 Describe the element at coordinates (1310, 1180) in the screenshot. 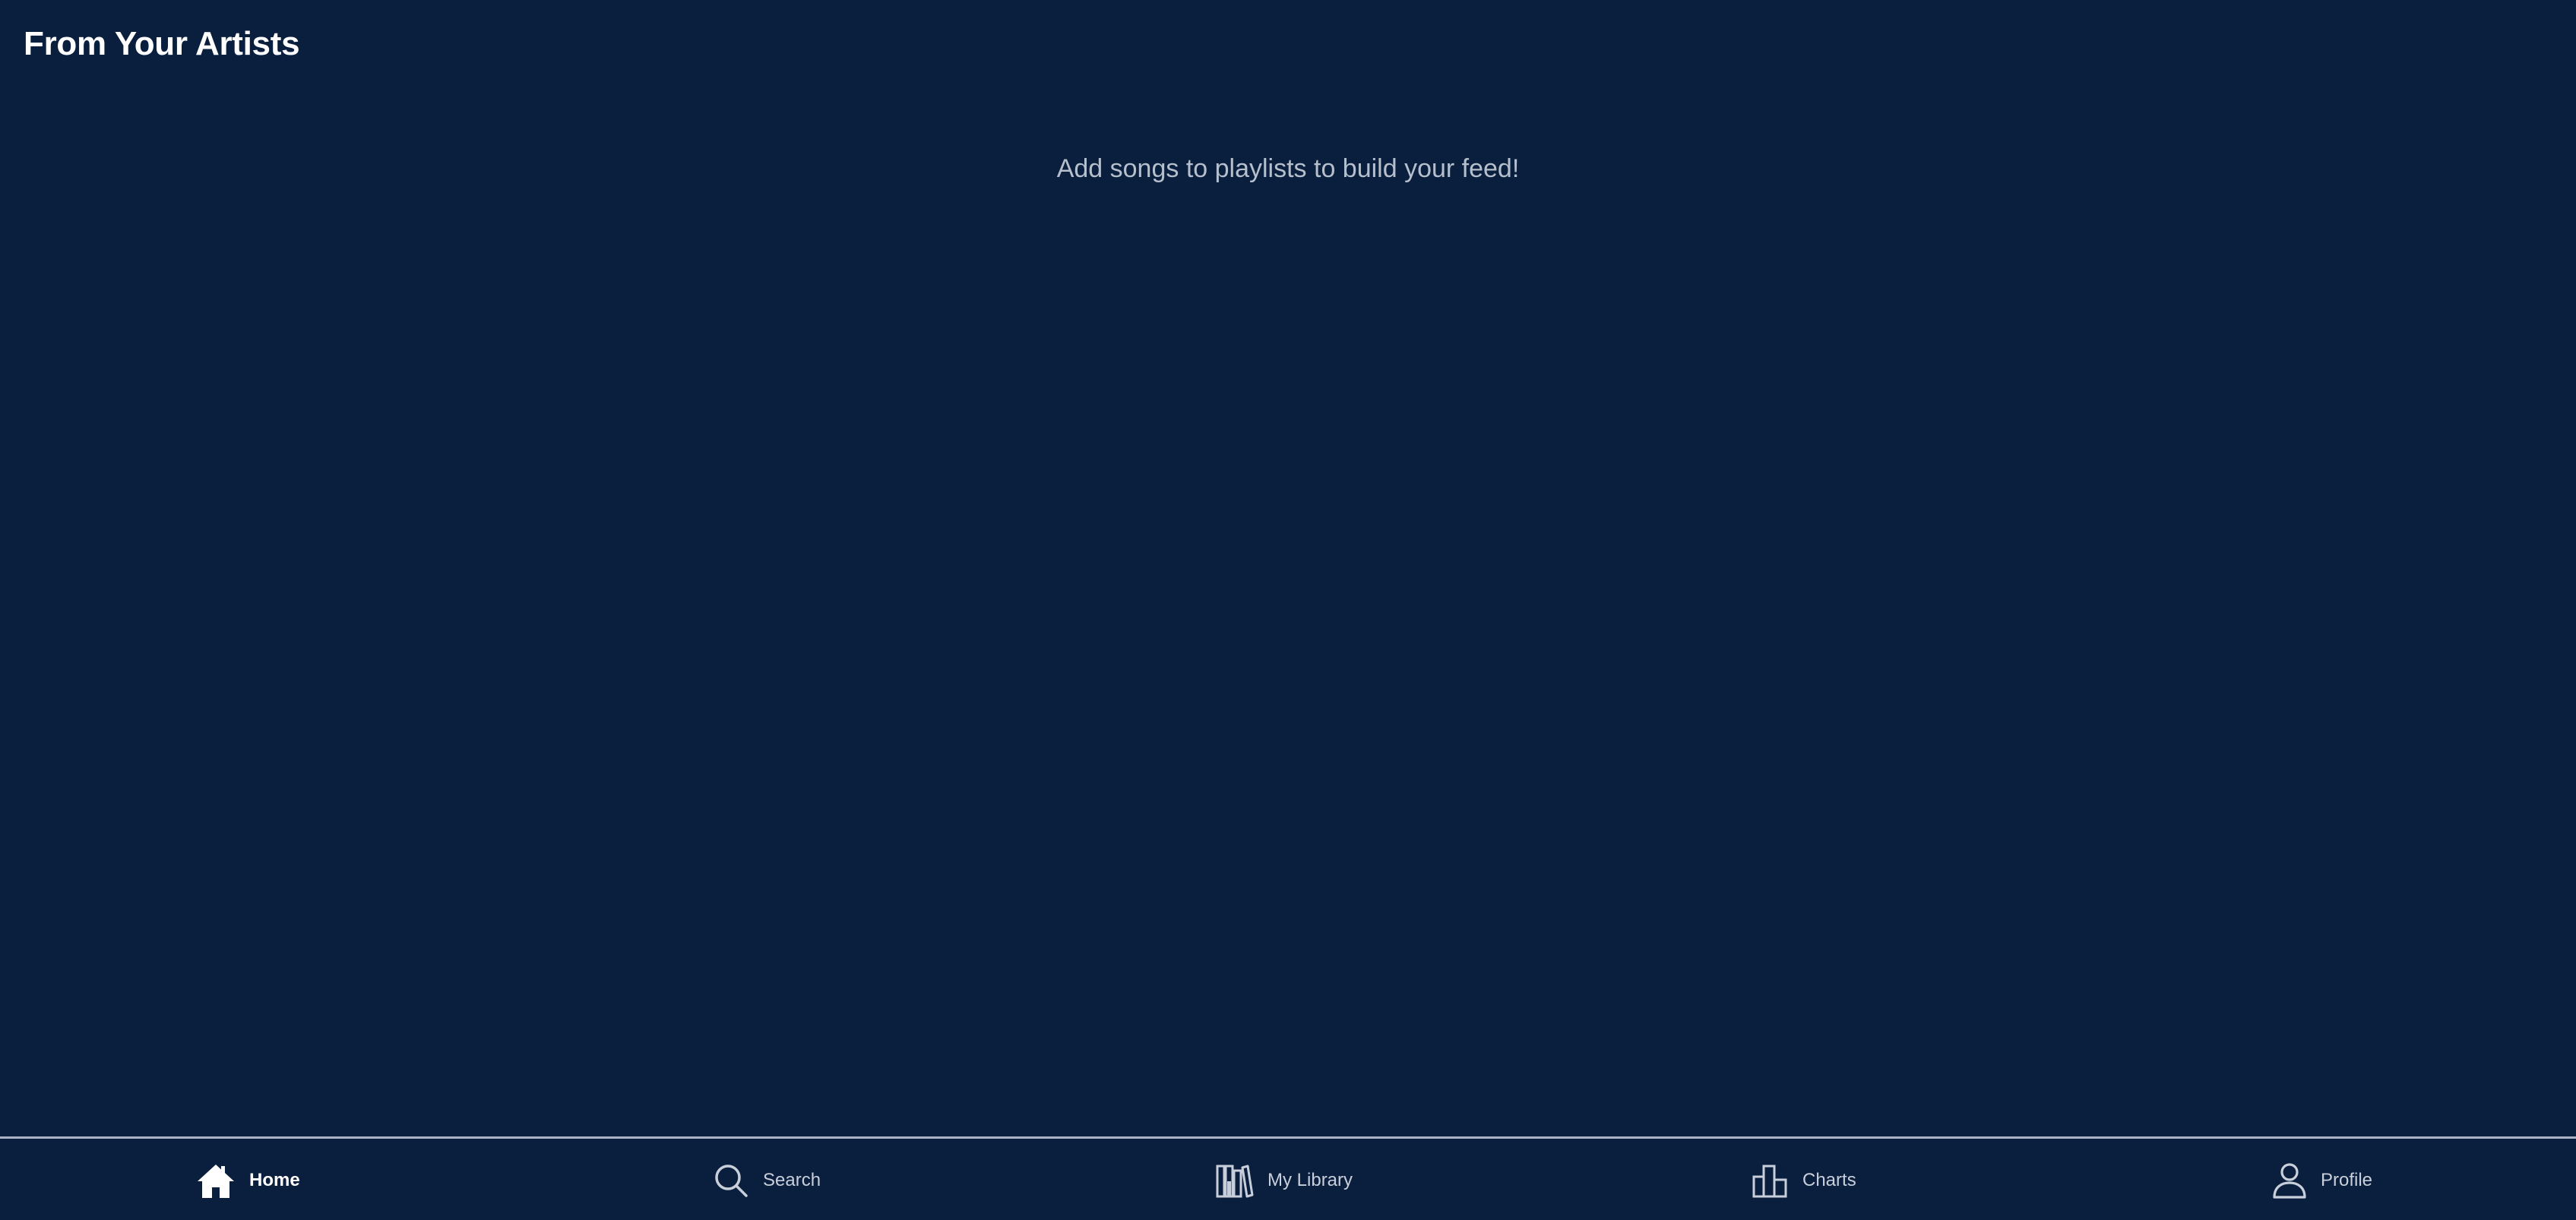

I see `nav-library-label: My Library` at that location.